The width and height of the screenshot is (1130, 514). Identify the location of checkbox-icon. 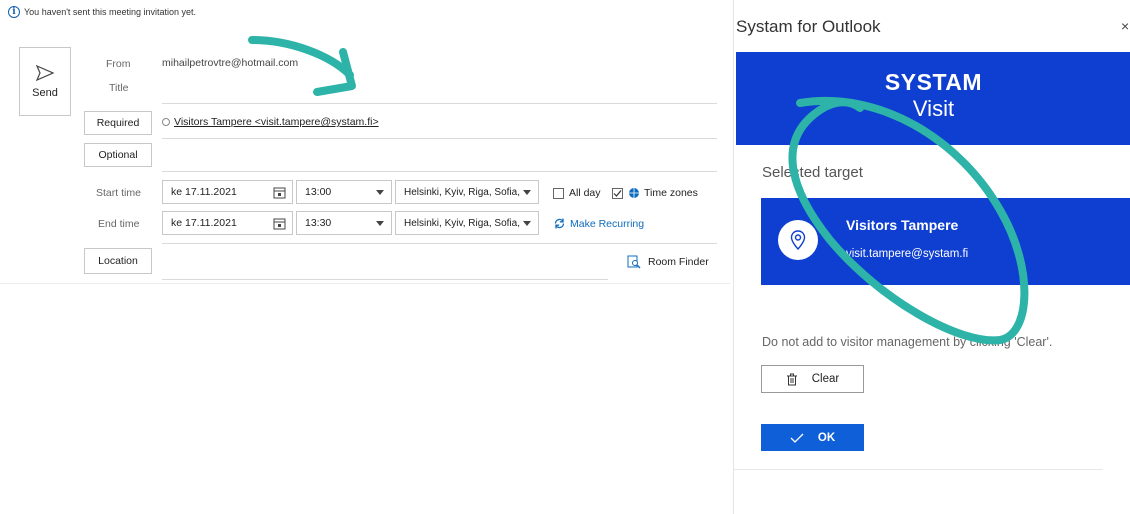
(558, 193).